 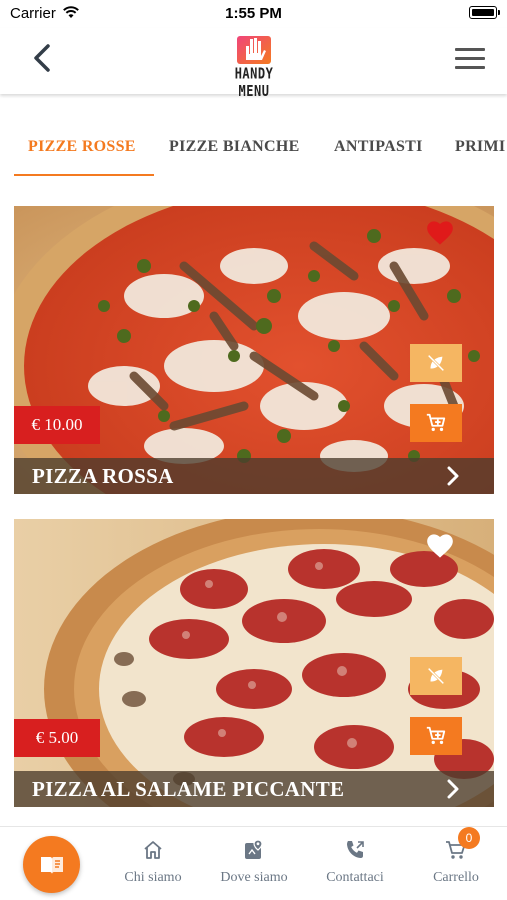 I want to click on home-icon, so click(x=153, y=850).